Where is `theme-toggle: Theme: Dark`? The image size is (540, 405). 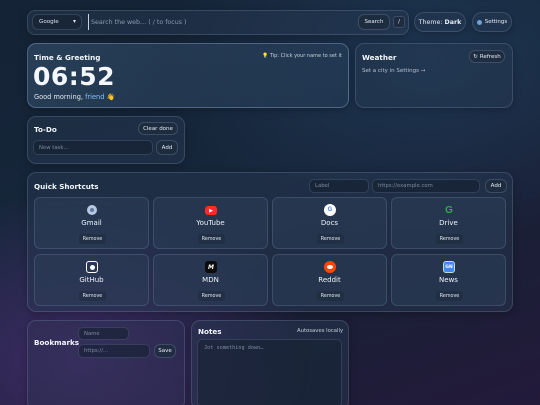
theme-toggle: Theme: Dark is located at coordinates (440, 22).